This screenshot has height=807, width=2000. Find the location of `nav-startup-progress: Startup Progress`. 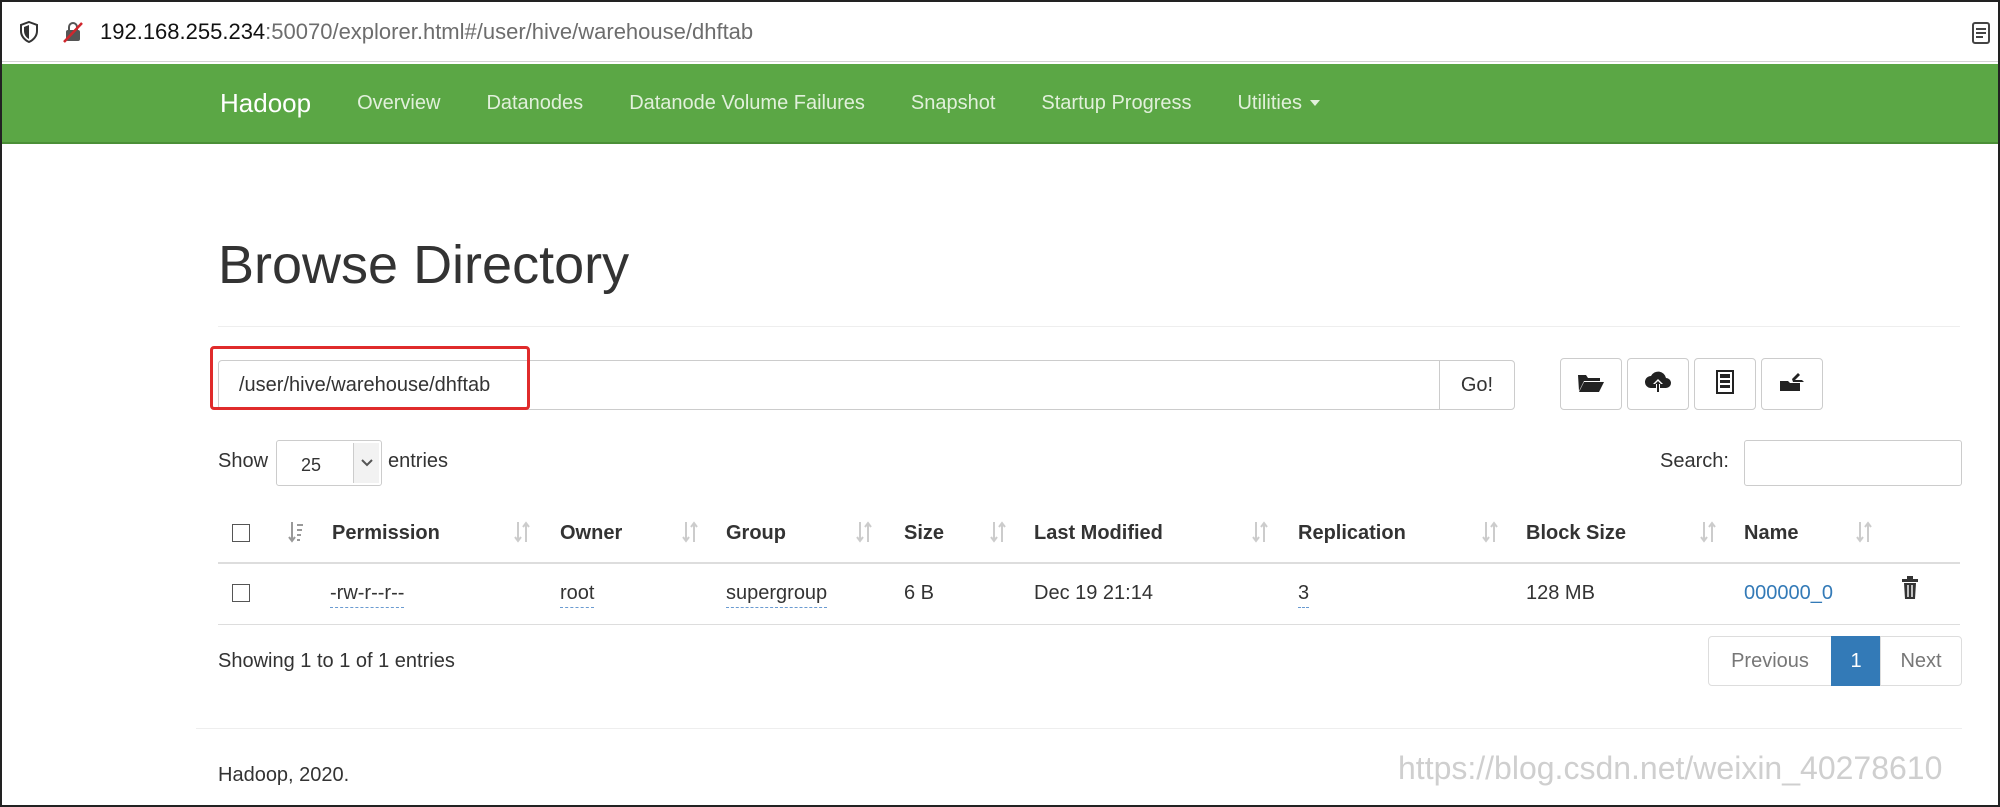

nav-startup-progress: Startup Progress is located at coordinates (1116, 103).